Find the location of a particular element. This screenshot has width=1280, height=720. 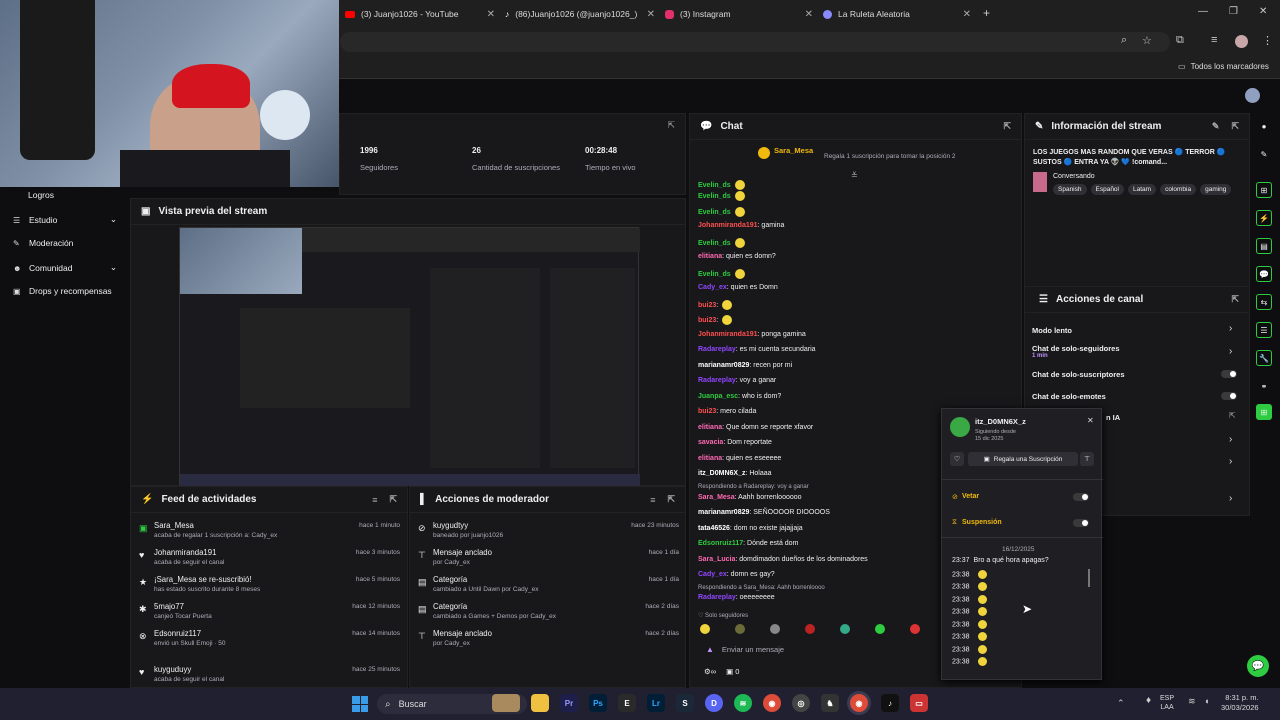

chat-input: ▲ Enviar un mensaje is located at coordinates (820, 649).